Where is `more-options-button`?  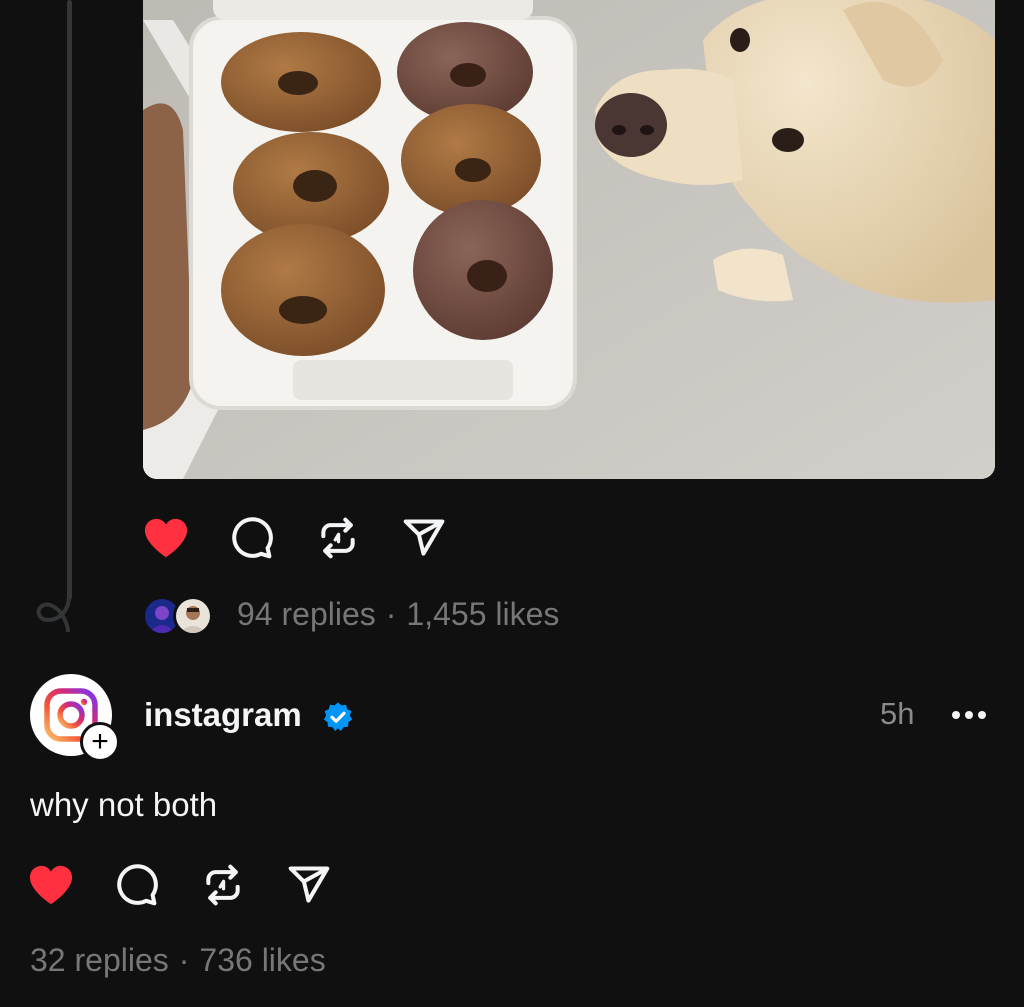
more-options-button is located at coordinates (969, 715).